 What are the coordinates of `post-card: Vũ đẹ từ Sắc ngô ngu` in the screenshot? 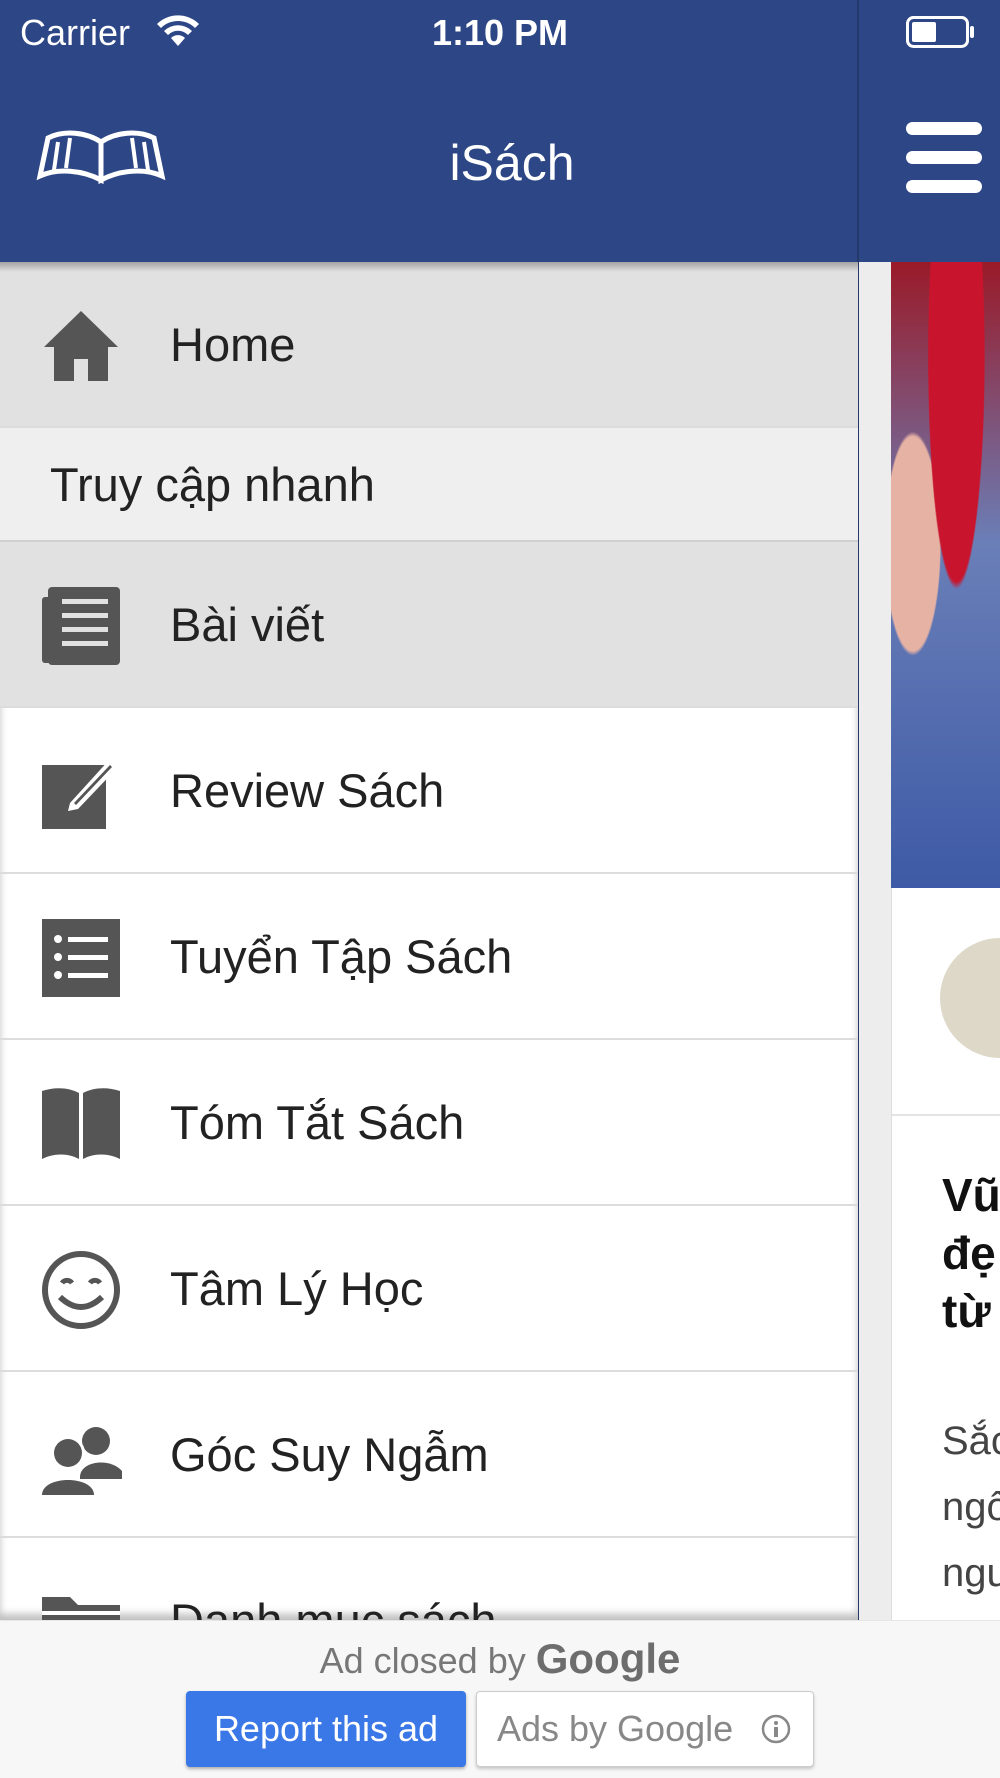 It's located at (945, 1254).